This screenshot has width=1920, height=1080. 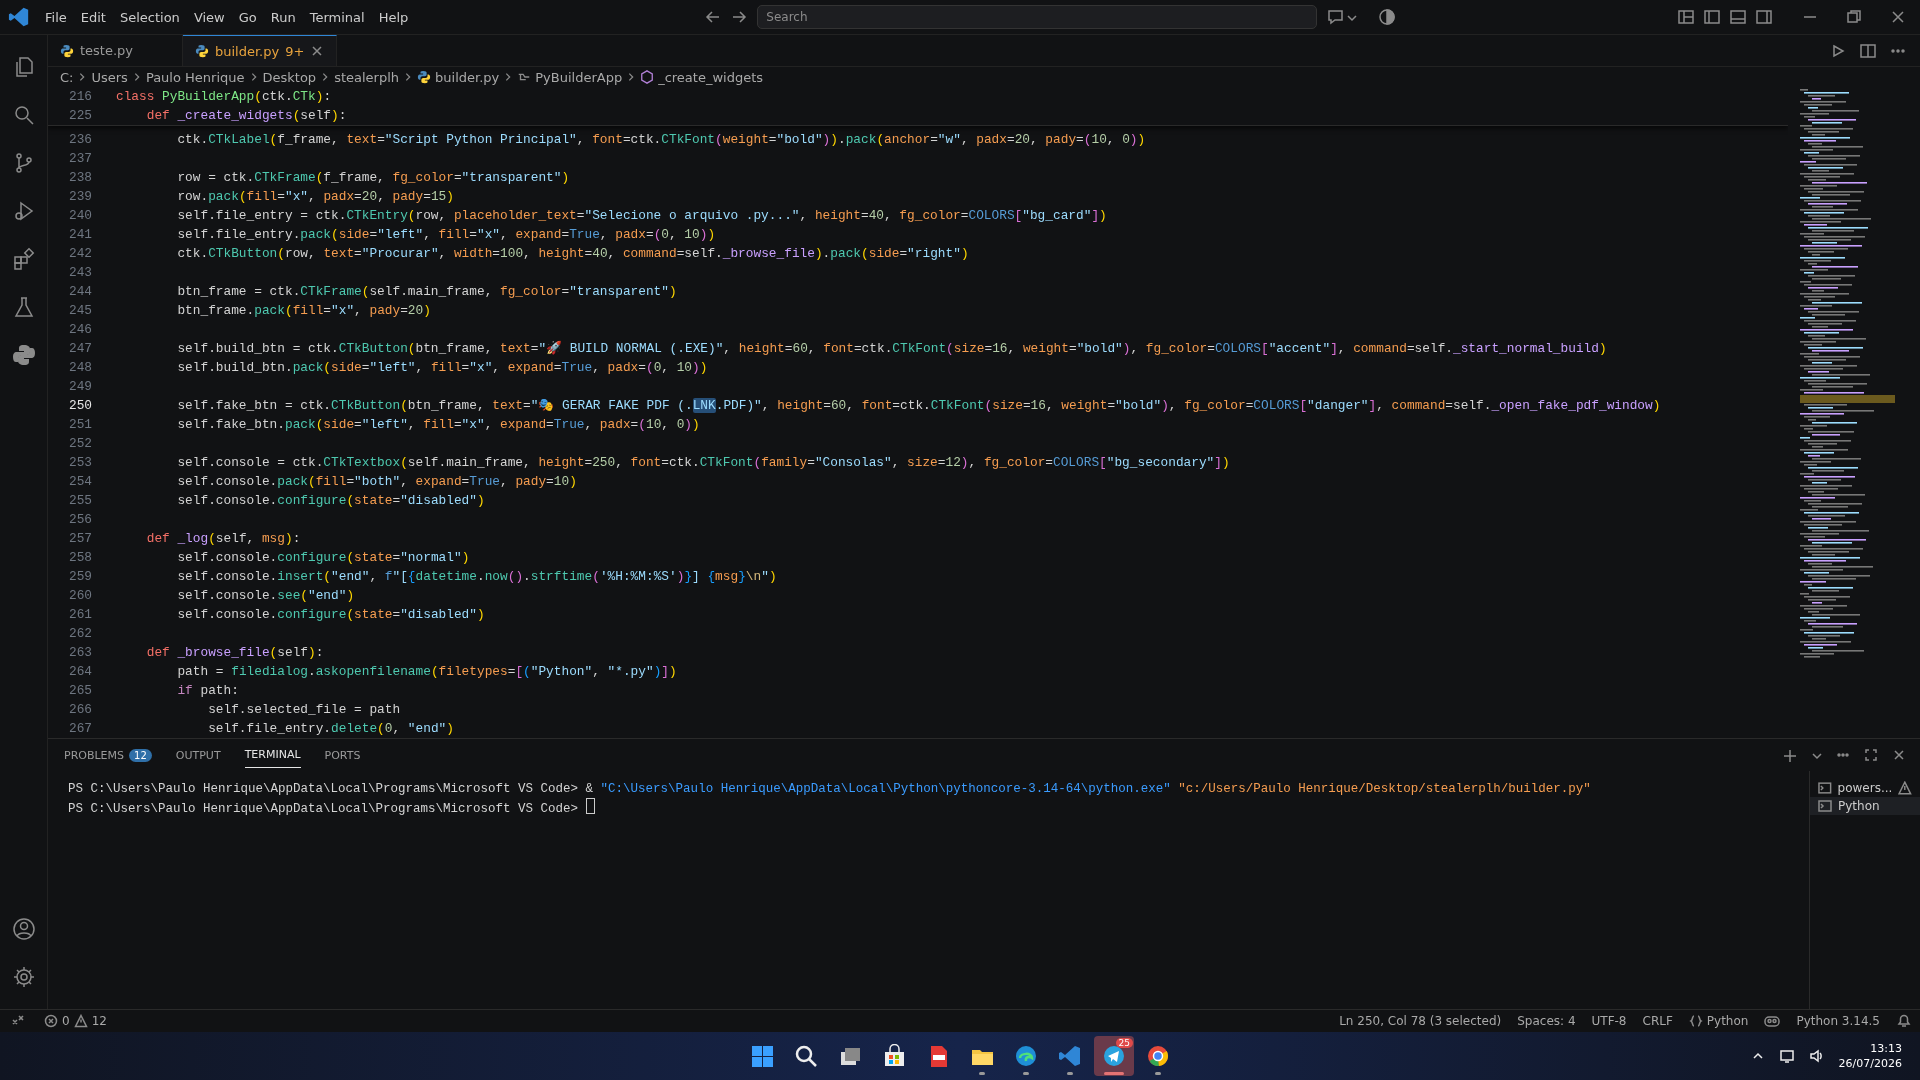 I want to click on blocks-icon, so click(x=23, y=259).